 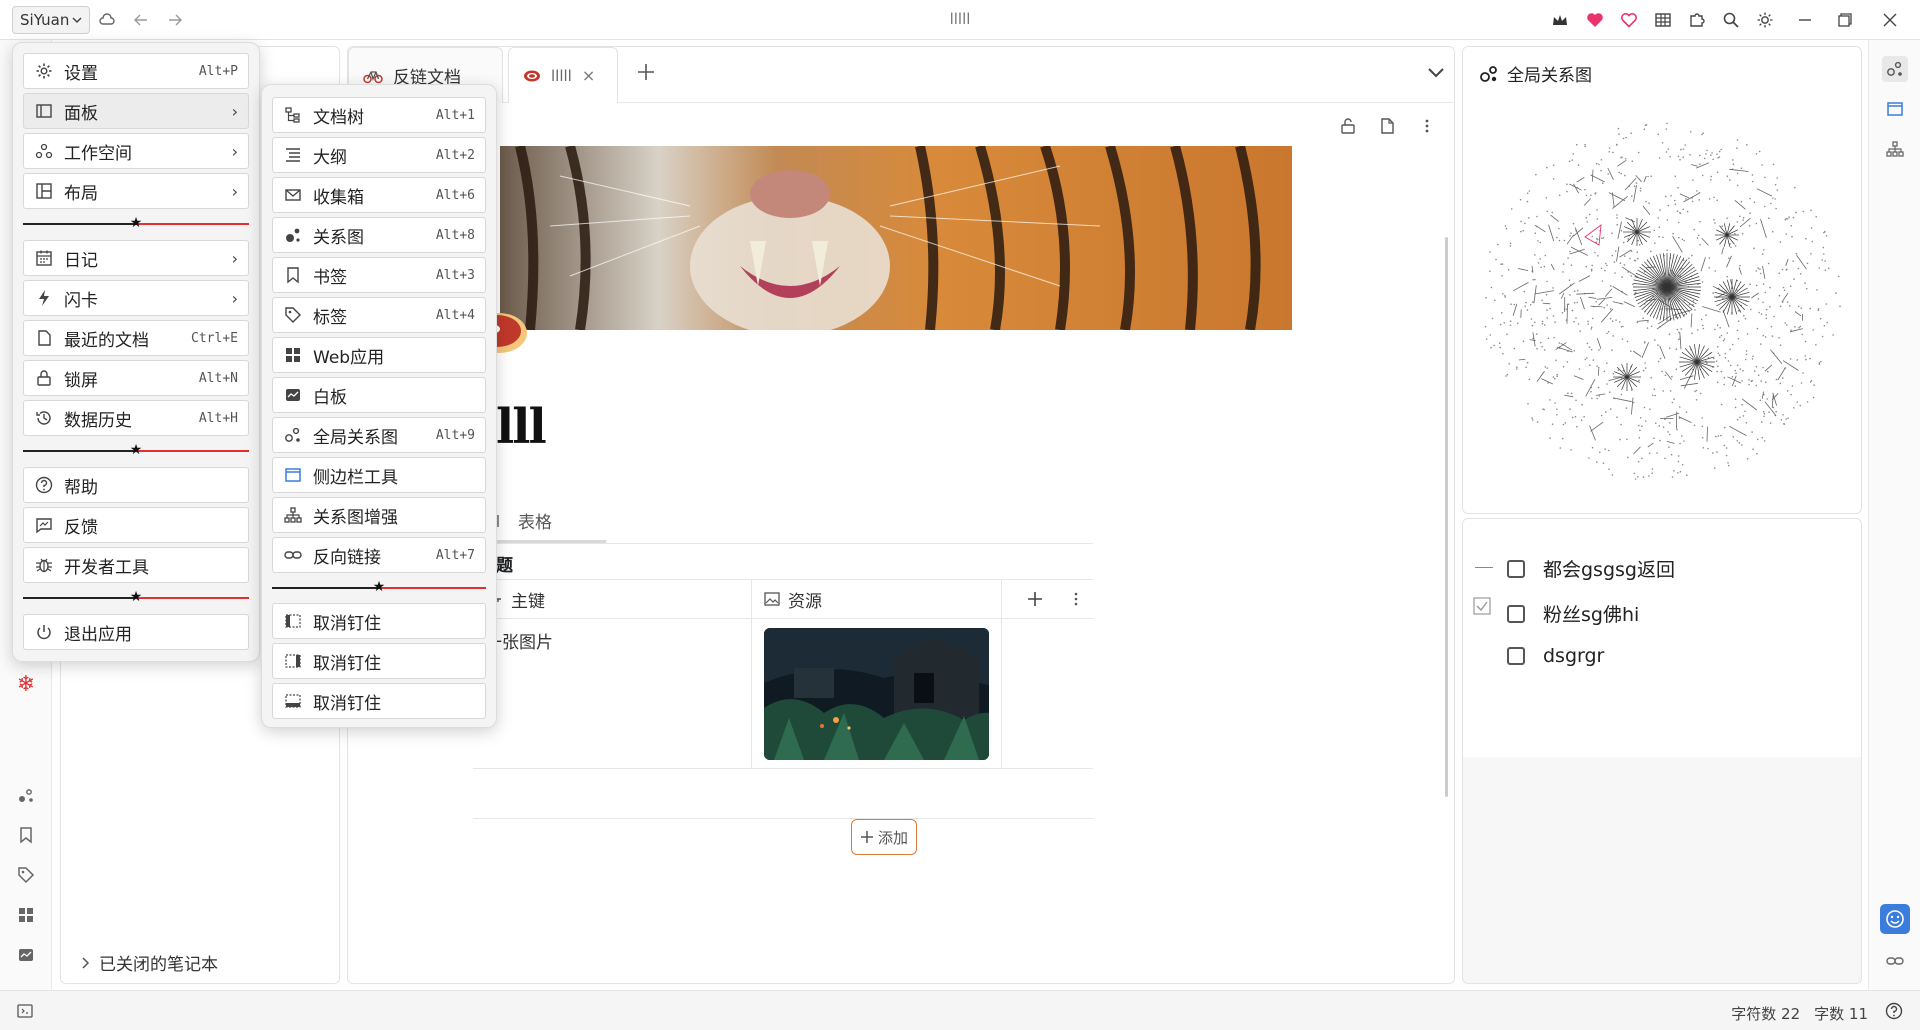 I want to click on collapse-dash-icon, so click(x=1484, y=567).